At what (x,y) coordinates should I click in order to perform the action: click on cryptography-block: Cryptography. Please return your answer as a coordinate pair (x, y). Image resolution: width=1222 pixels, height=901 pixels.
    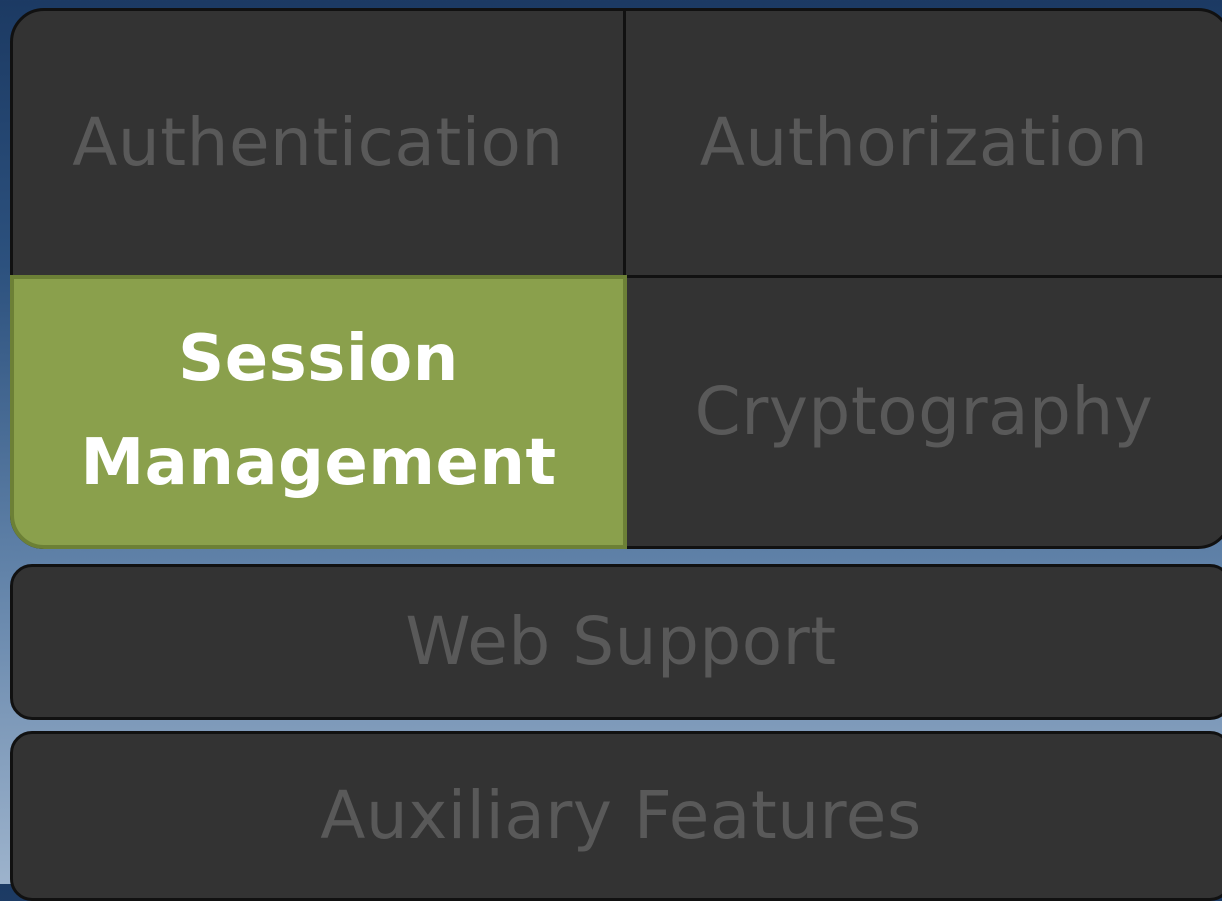
    Looking at the image, I should click on (924, 412).